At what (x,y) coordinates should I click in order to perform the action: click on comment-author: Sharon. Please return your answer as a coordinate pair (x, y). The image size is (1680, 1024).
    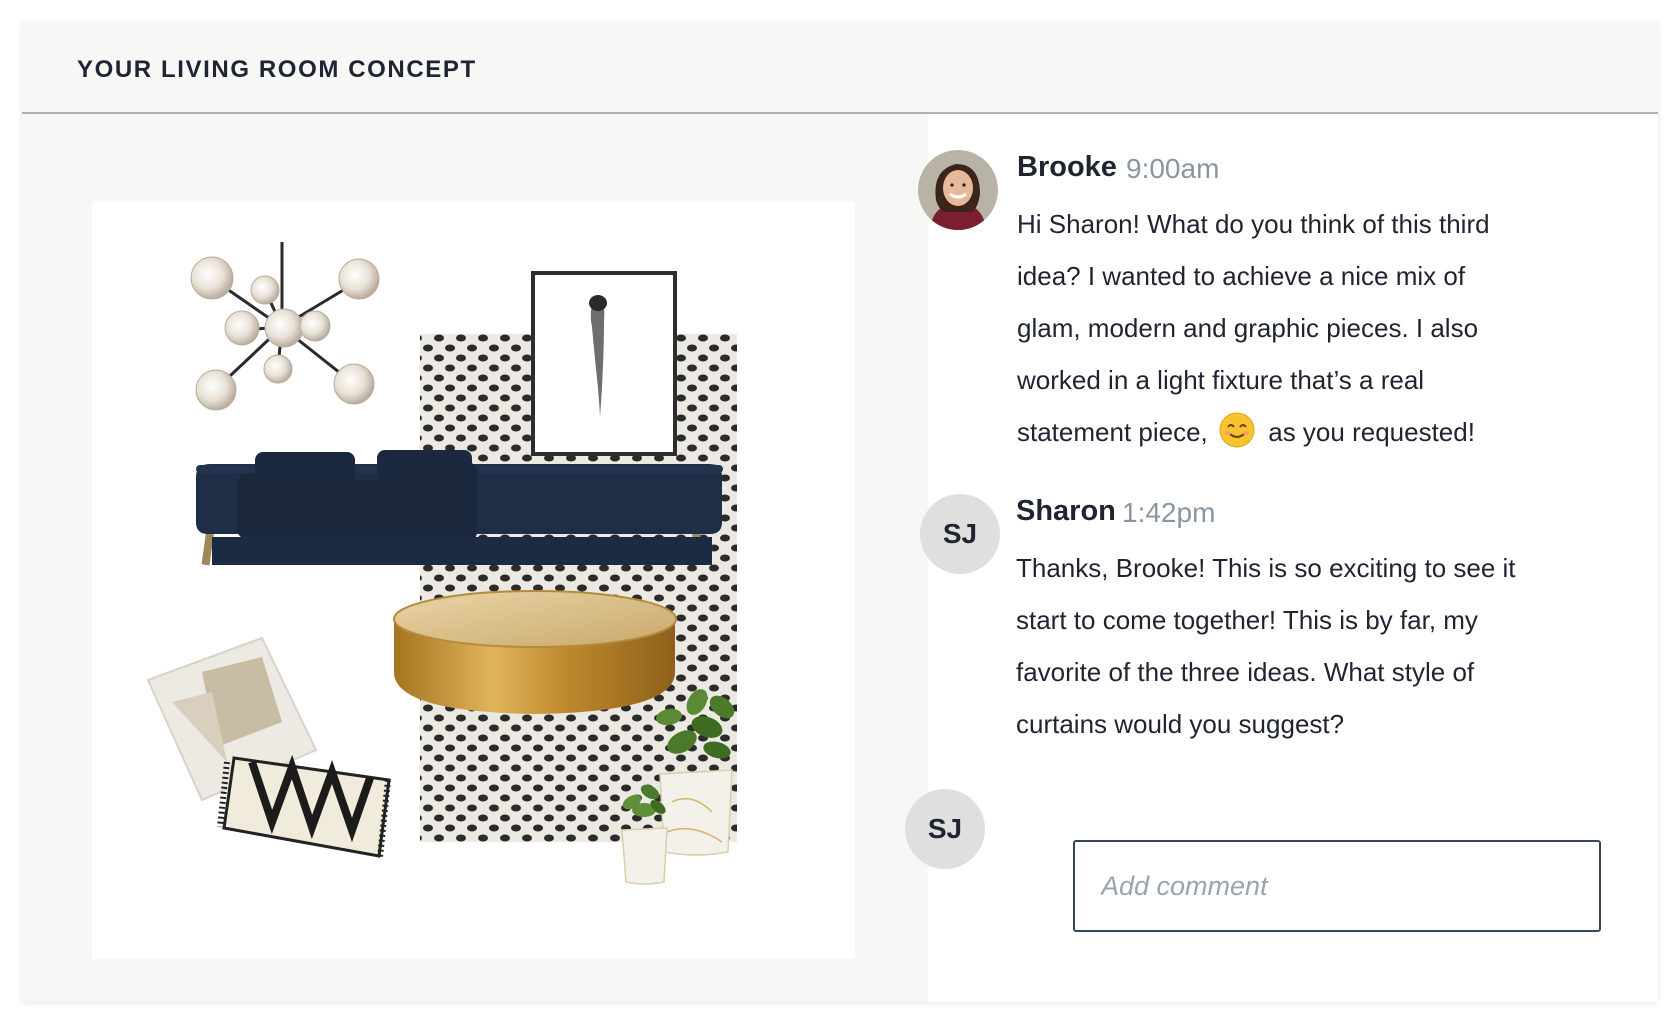
    Looking at the image, I should click on (1066, 511).